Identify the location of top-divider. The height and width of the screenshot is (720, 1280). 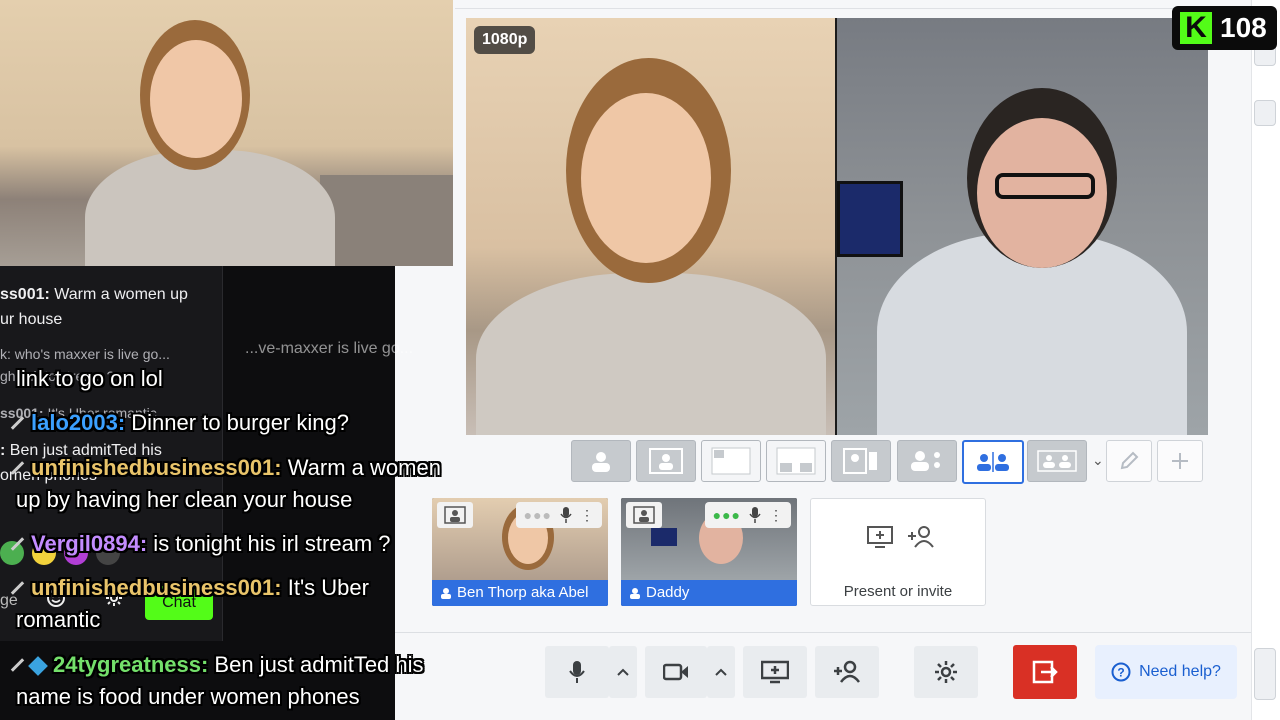
(847, 8).